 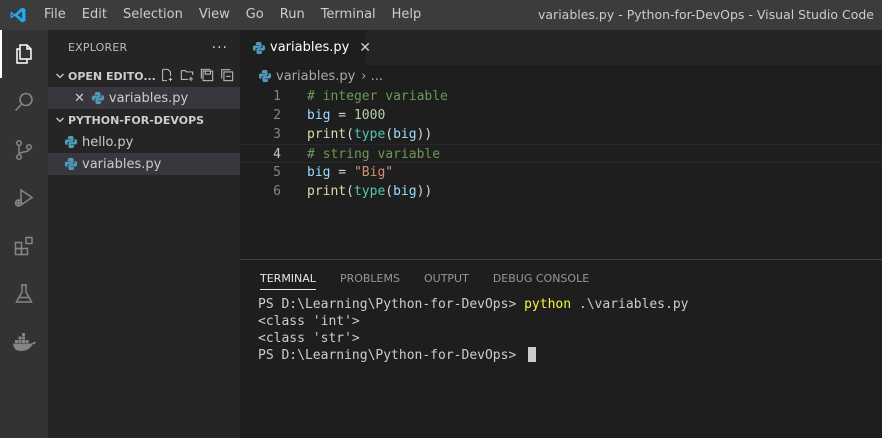 What do you see at coordinates (24, 102) in the screenshot?
I see `search-icon` at bounding box center [24, 102].